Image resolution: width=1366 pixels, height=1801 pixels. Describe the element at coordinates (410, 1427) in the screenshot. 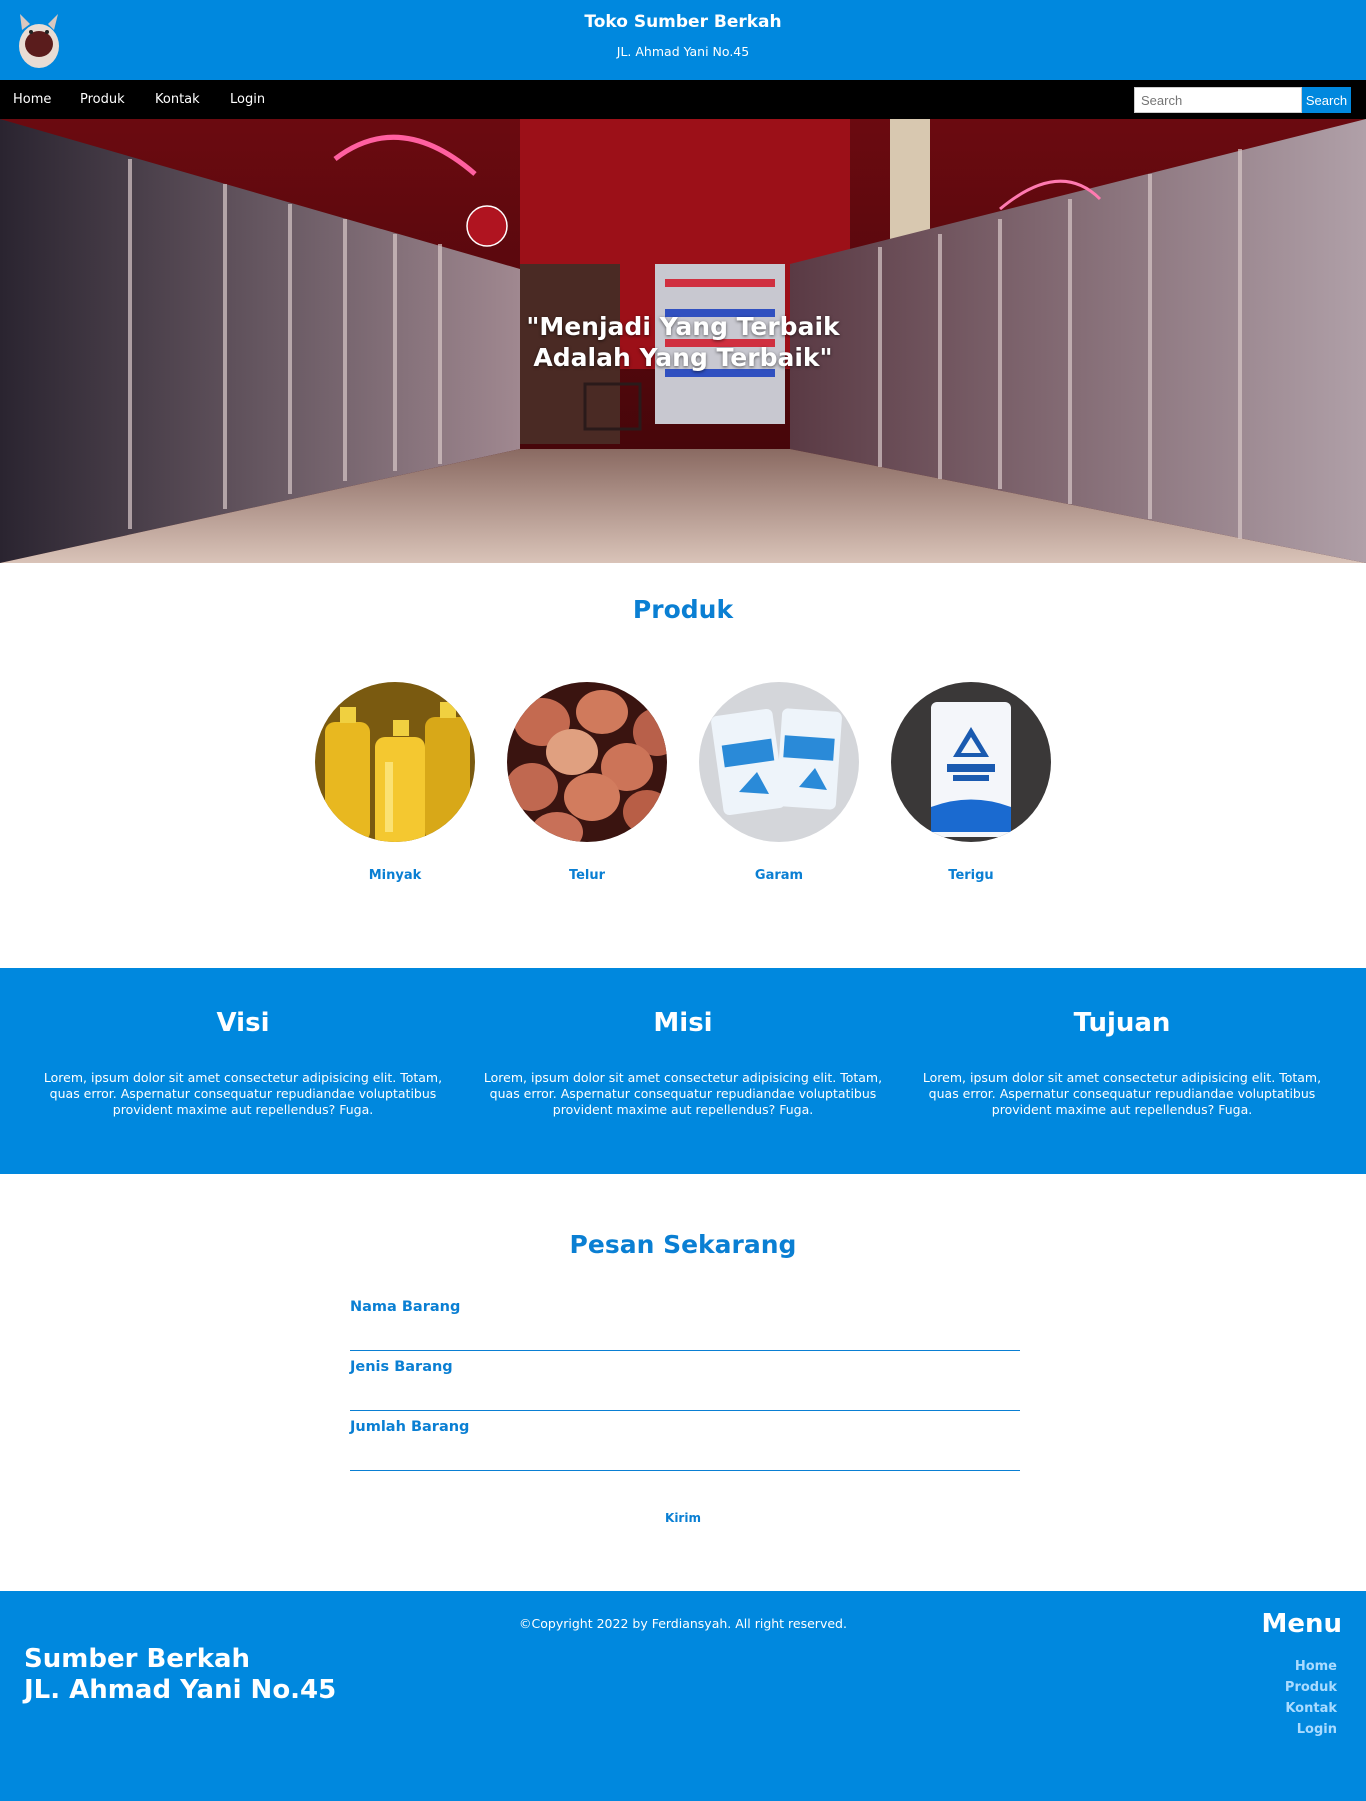

I see `jumlah-barang-label: Jumlah Barang` at that location.